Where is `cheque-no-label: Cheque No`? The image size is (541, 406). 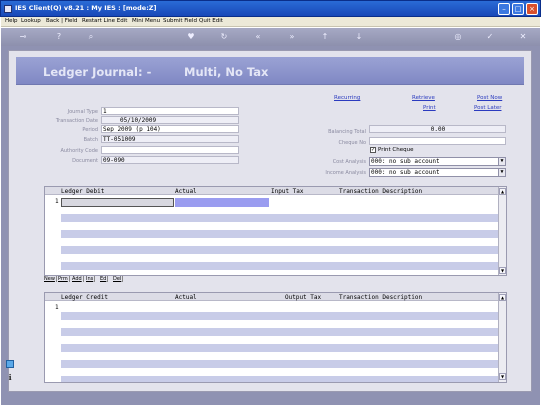
cheque-no-label: Cheque No is located at coordinates (352, 143).